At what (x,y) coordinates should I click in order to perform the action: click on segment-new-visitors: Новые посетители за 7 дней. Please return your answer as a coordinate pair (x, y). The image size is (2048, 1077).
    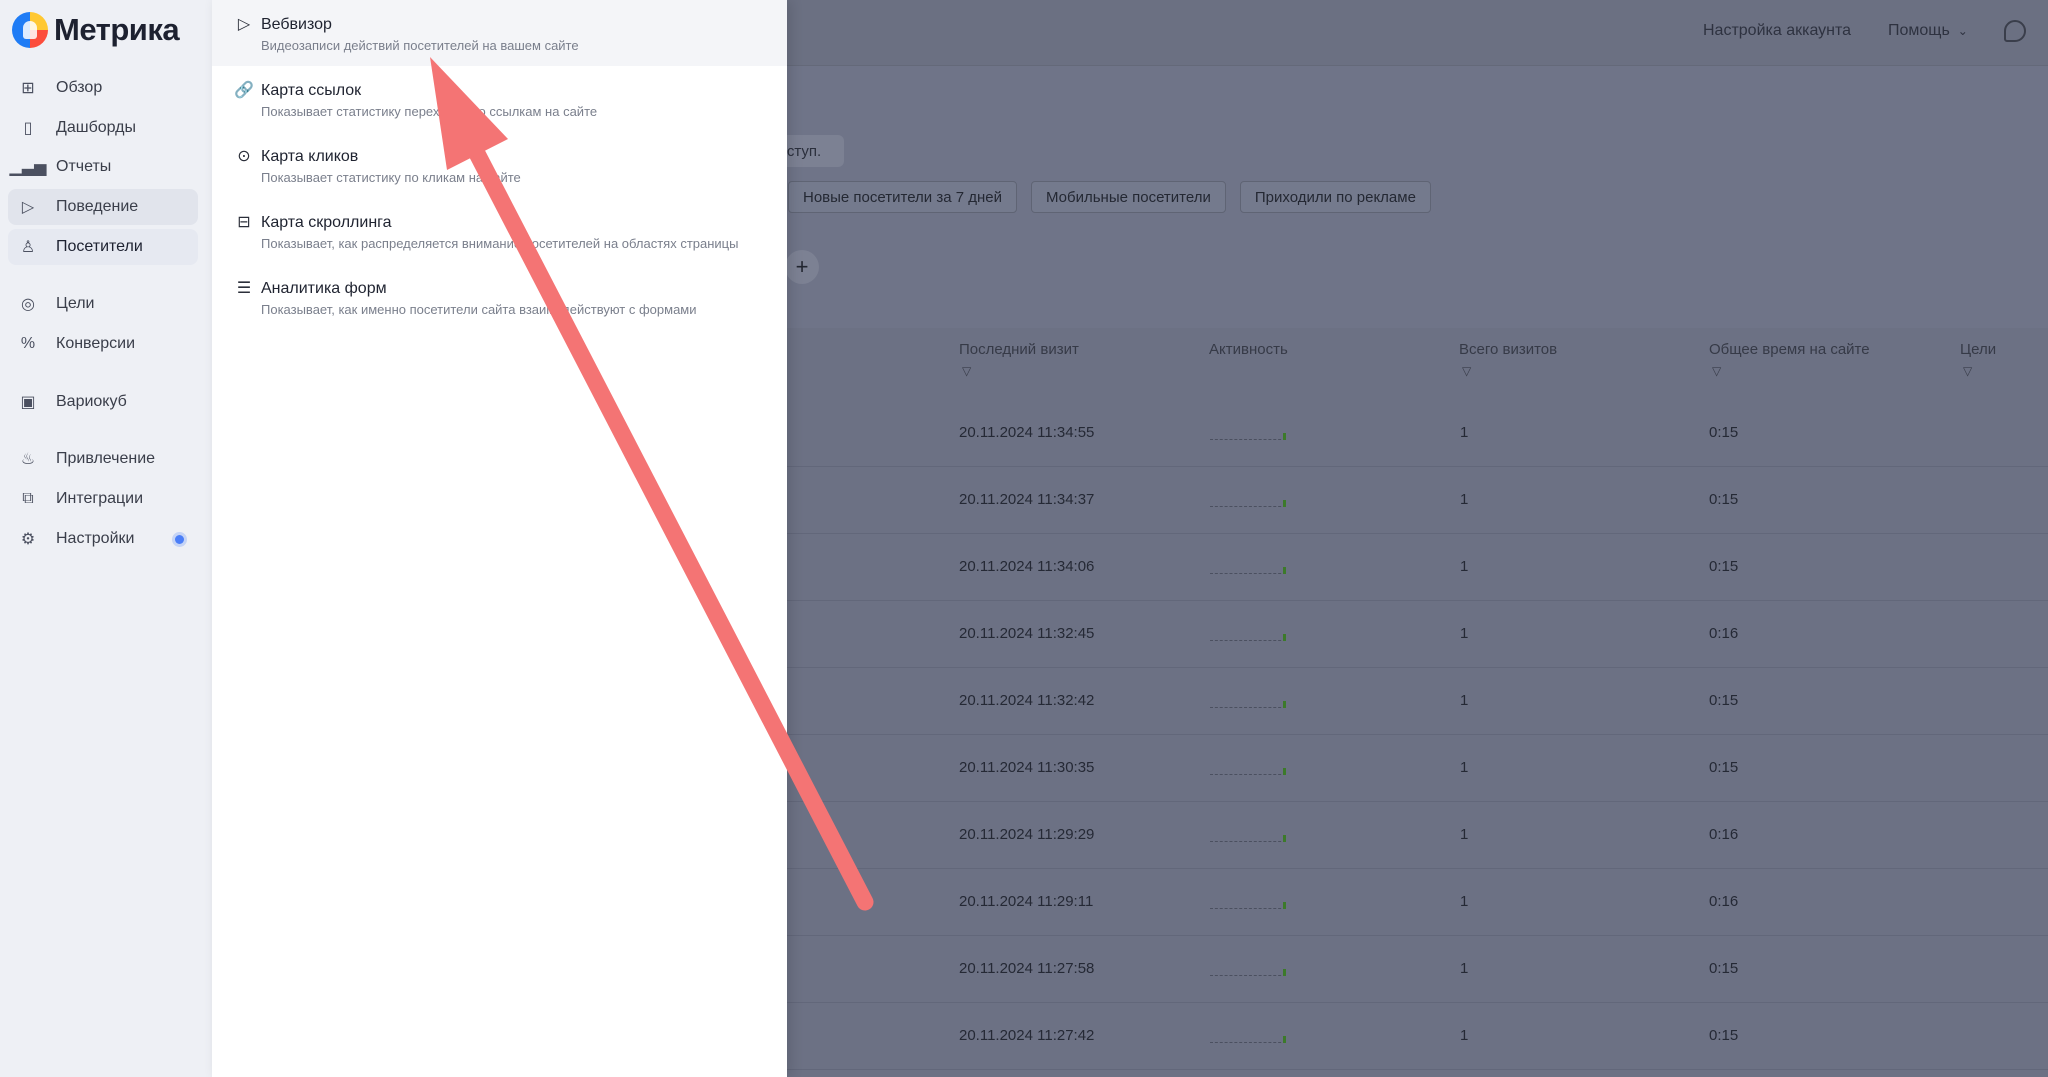
    Looking at the image, I should click on (902, 197).